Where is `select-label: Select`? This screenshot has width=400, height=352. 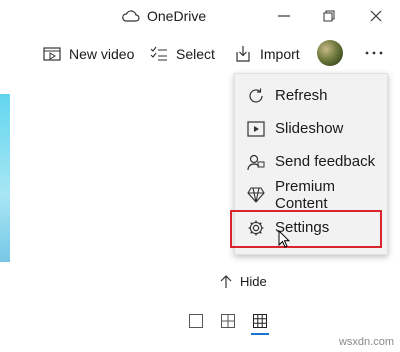
select-label: Select is located at coordinates (195, 54).